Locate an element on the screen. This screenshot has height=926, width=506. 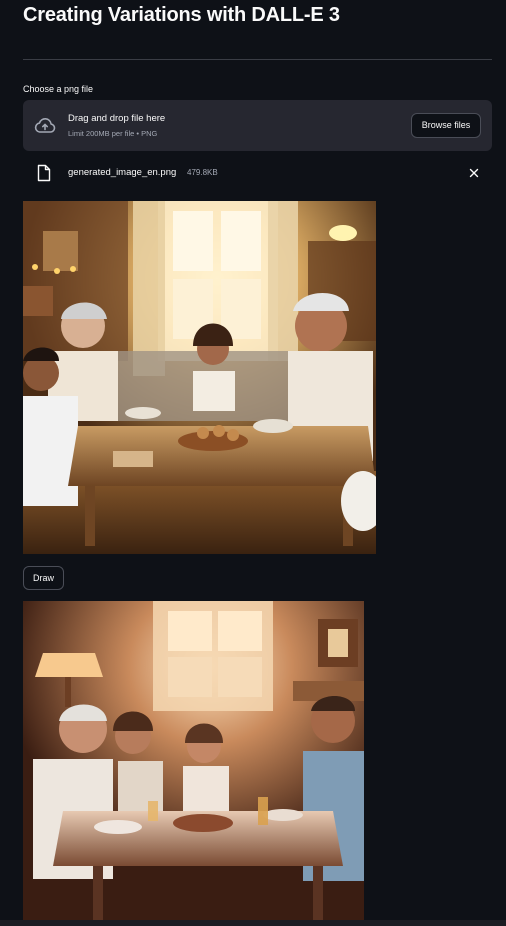
file-icon is located at coordinates (44, 173).